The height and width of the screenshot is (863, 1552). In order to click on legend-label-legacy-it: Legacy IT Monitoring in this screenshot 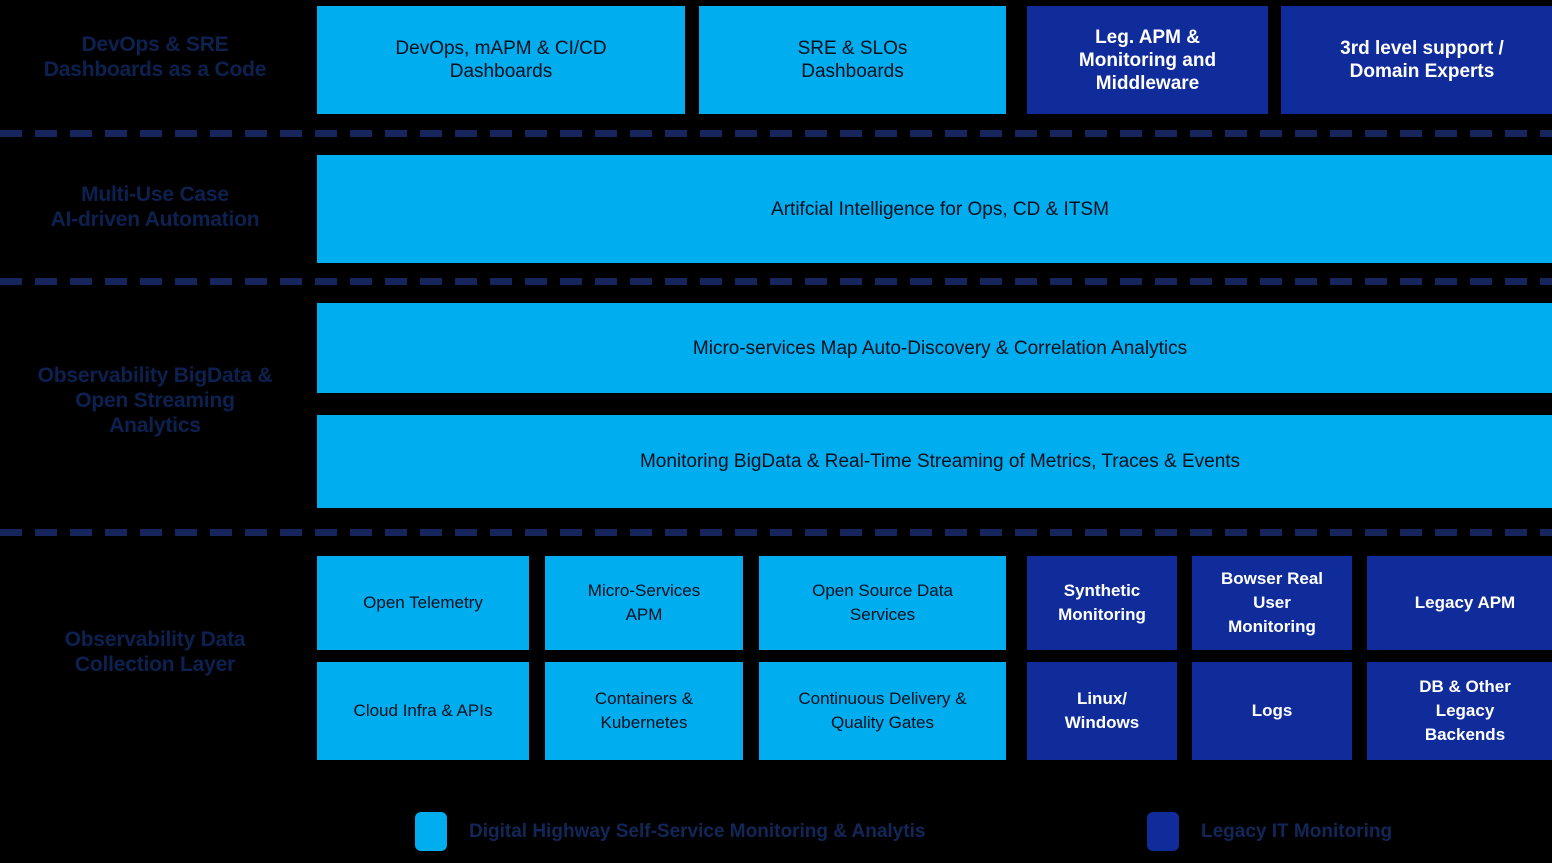, I will do `click(1297, 831)`.